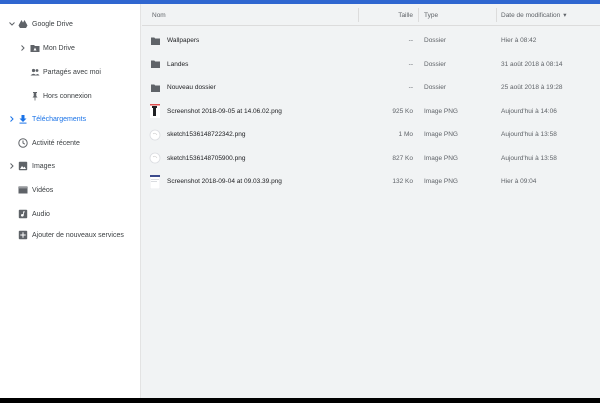 Image resolution: width=600 pixels, height=403 pixels. What do you see at coordinates (532, 88) in the screenshot?
I see `file-modified: 25 août 2018 à 19:28` at bounding box center [532, 88].